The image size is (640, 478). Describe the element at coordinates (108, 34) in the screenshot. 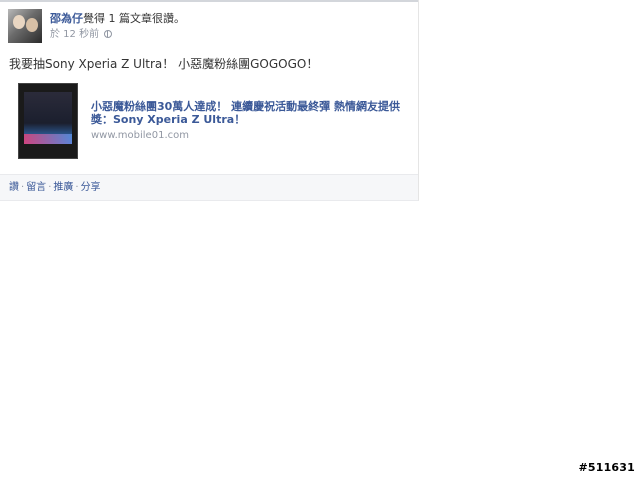

I see `globe-icon` at that location.